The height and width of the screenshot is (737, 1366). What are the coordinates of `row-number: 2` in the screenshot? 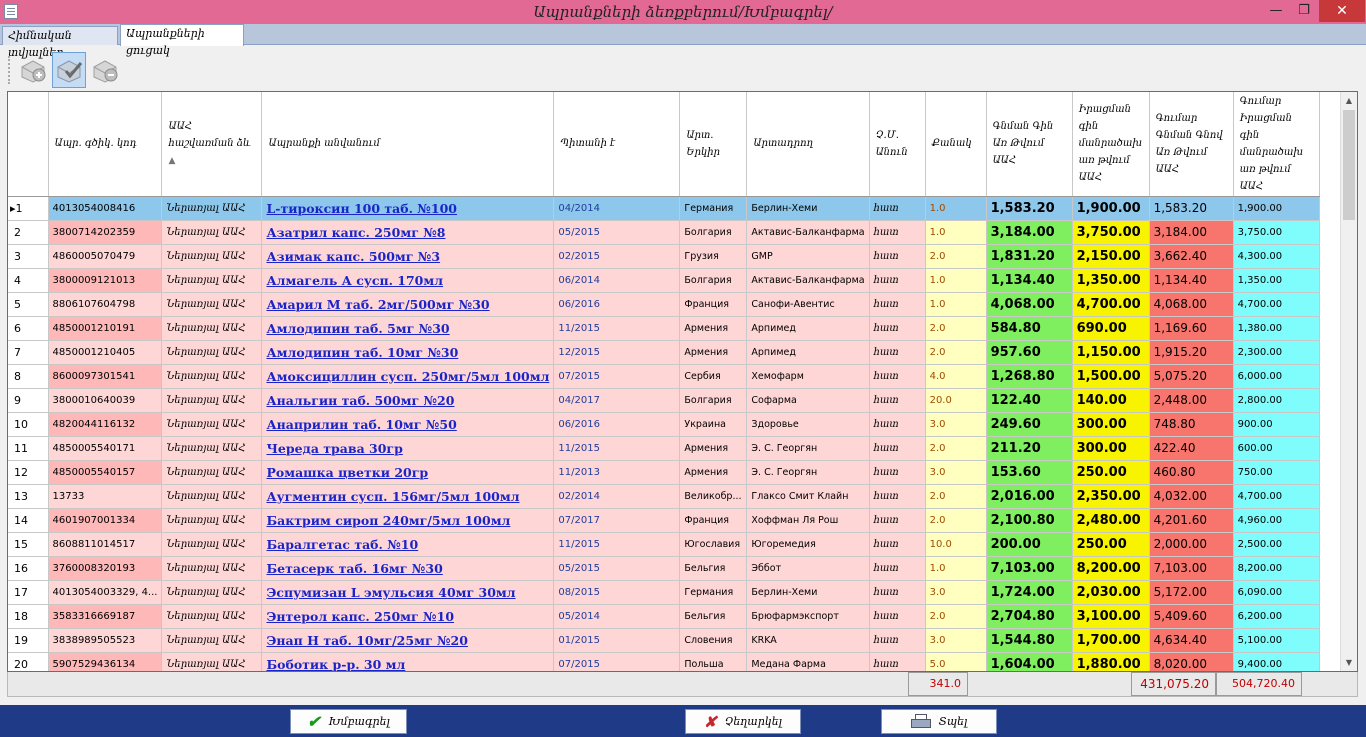 It's located at (28, 232).